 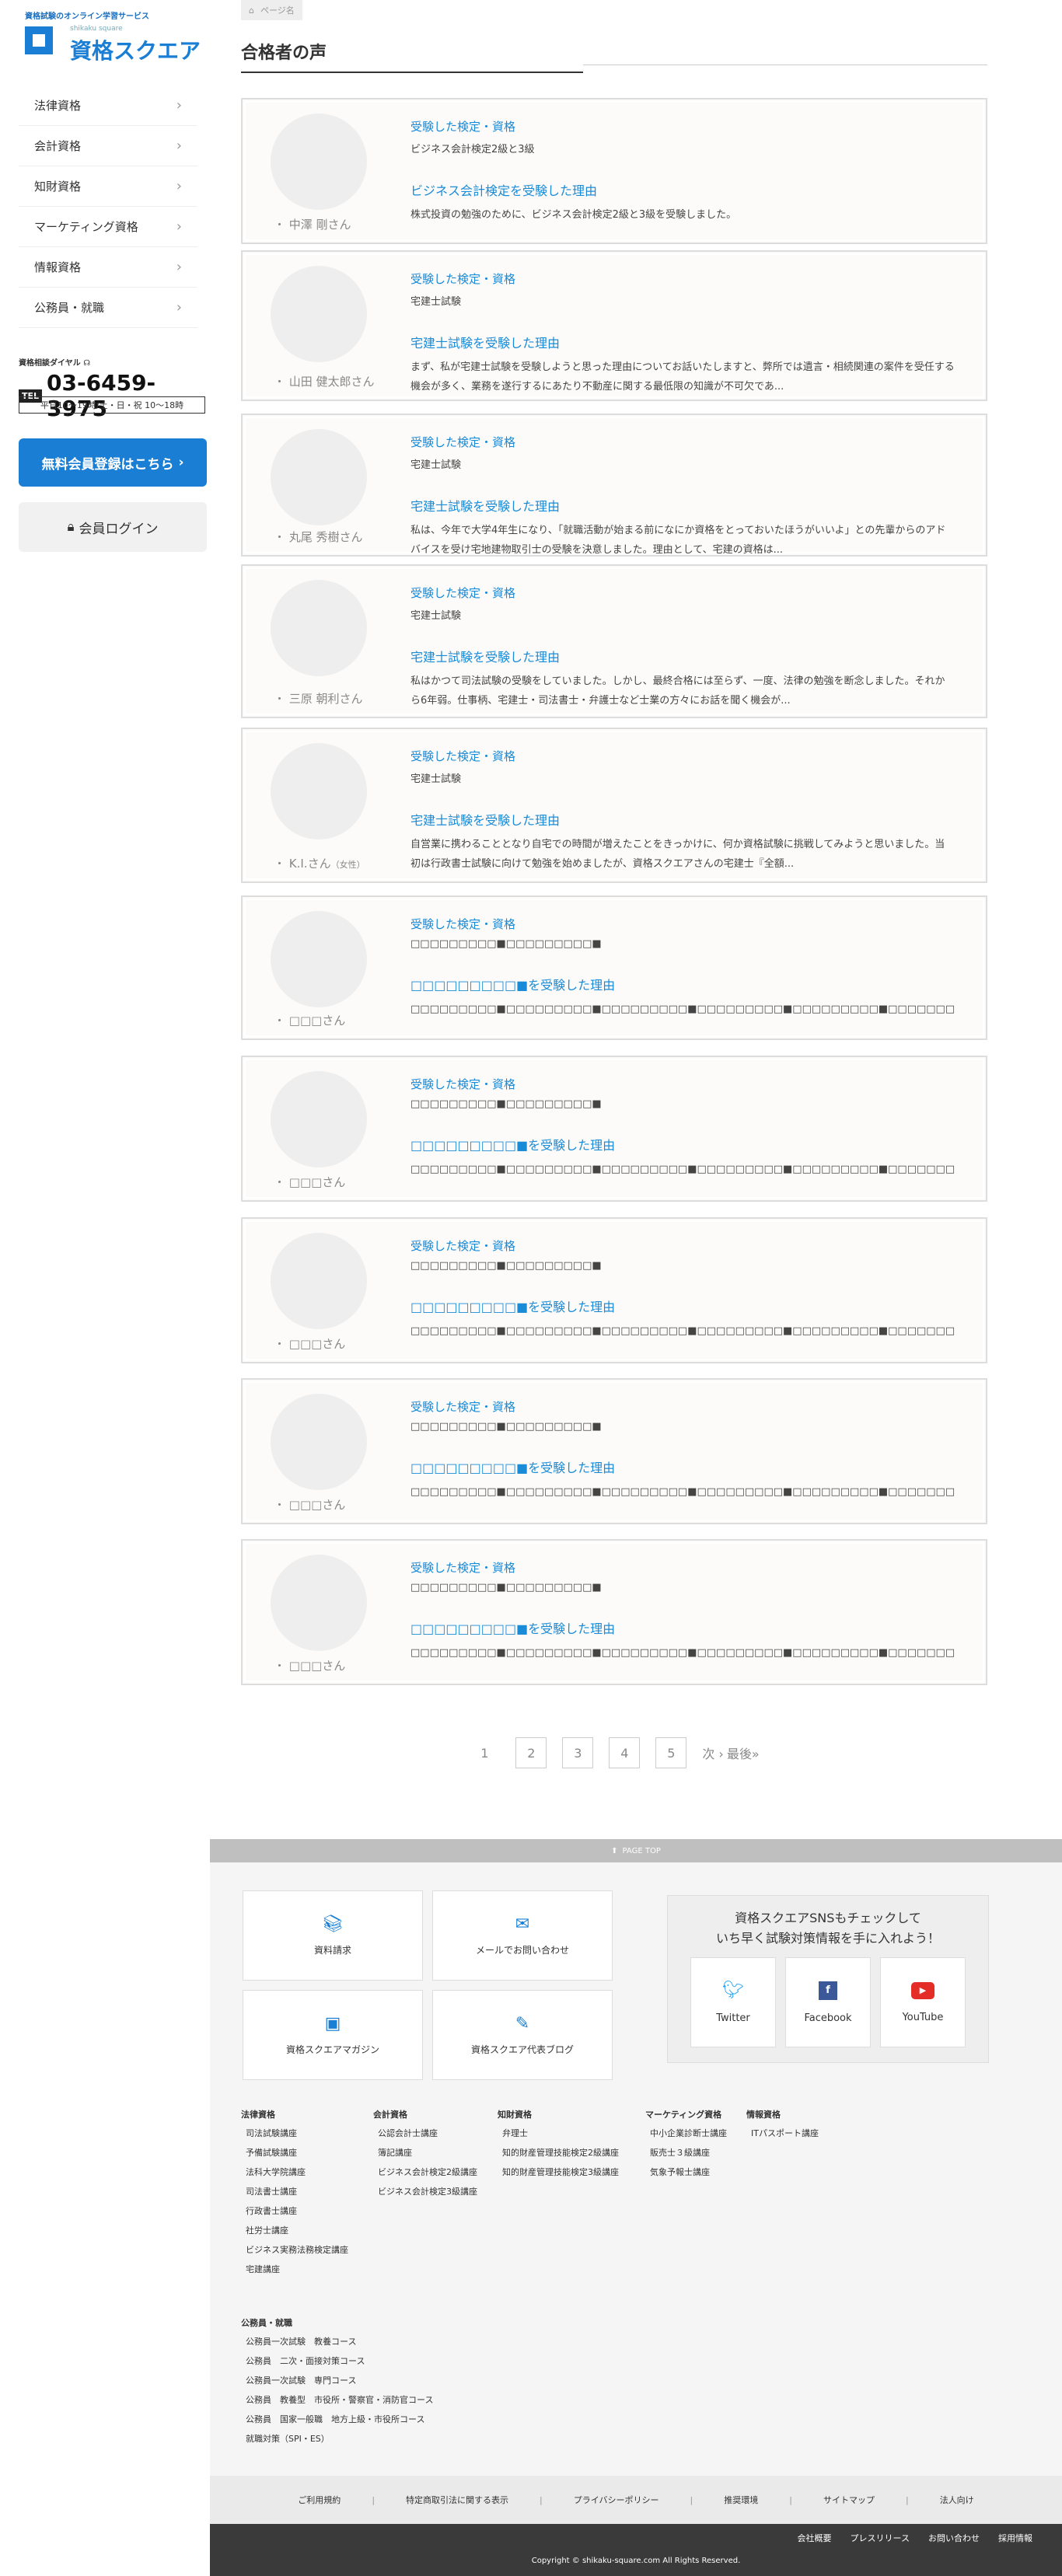 What do you see at coordinates (309, 2249) in the screenshot?
I see `footer-link: ビジネス実務法務検定講座` at bounding box center [309, 2249].